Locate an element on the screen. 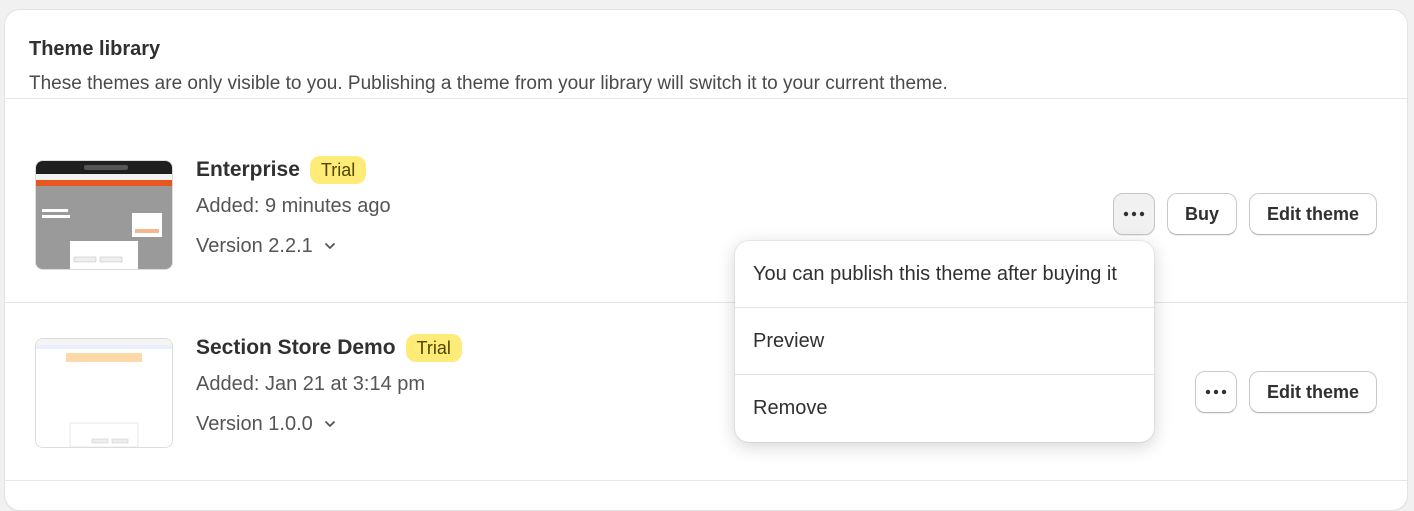 Image resolution: width=1414 pixels, height=511 pixels. theme-name: Section Store Demo is located at coordinates (296, 347).